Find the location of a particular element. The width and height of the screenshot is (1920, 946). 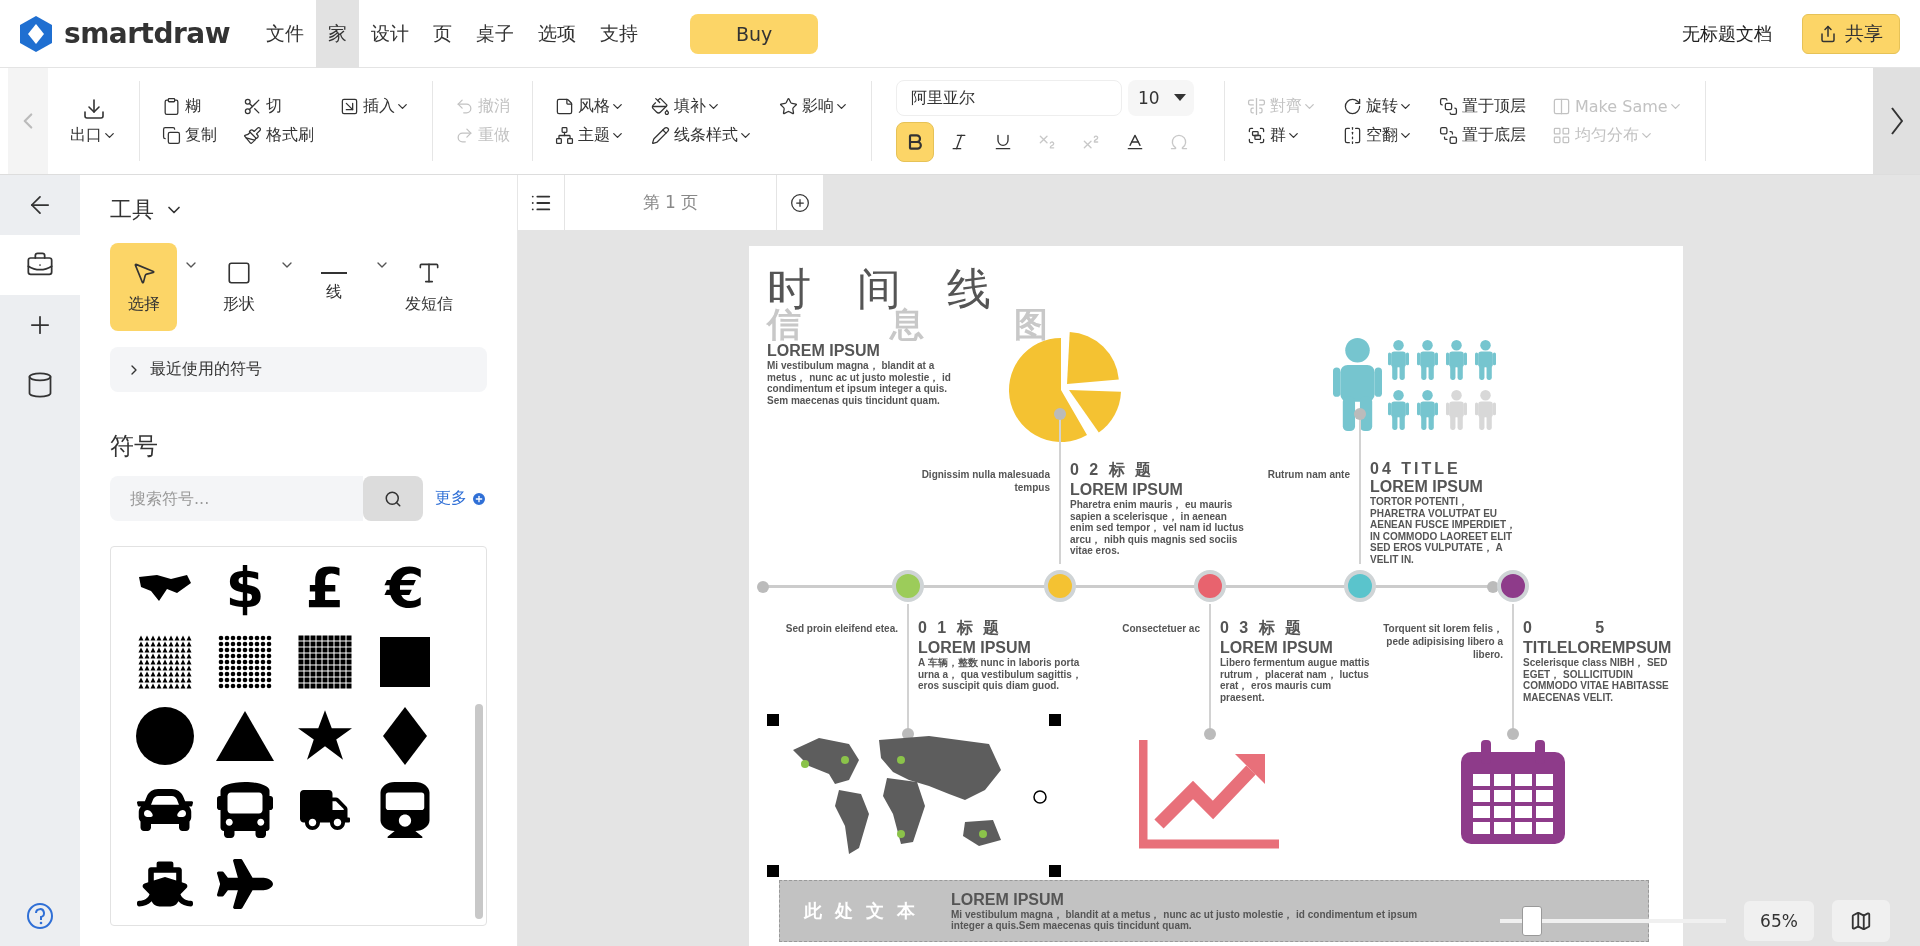

milestone-caption: Torquent sit lorem felis，pede adipisising libero a libero. is located at coordinates (1443, 641).